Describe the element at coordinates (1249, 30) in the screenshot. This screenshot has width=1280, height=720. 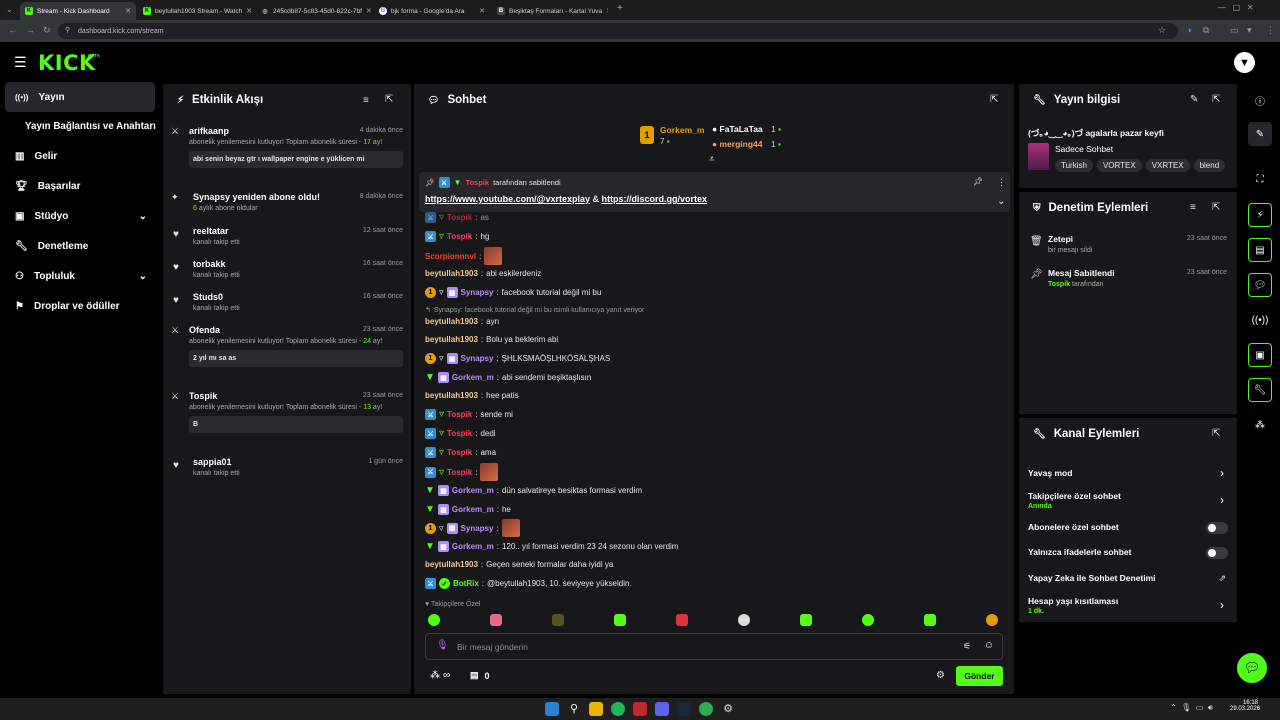
I see `profile-icon: ▾` at that location.